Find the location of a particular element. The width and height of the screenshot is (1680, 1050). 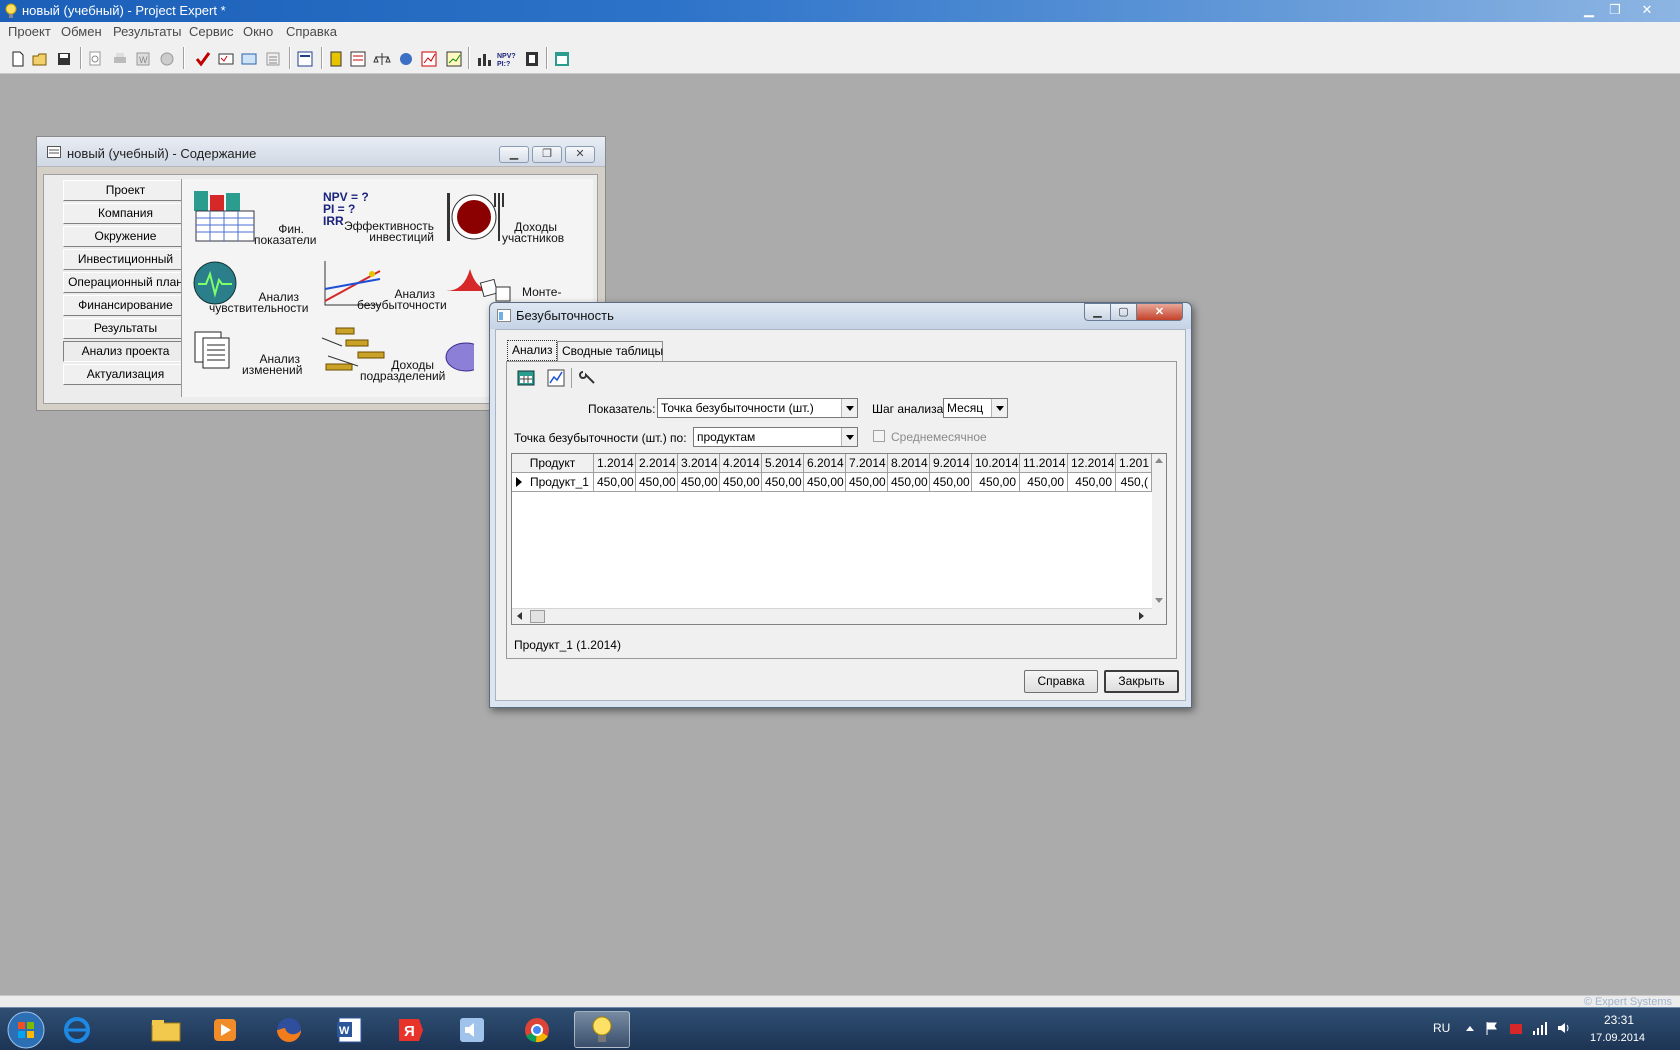

taskbar-word: W is located at coordinates (351, 1029).